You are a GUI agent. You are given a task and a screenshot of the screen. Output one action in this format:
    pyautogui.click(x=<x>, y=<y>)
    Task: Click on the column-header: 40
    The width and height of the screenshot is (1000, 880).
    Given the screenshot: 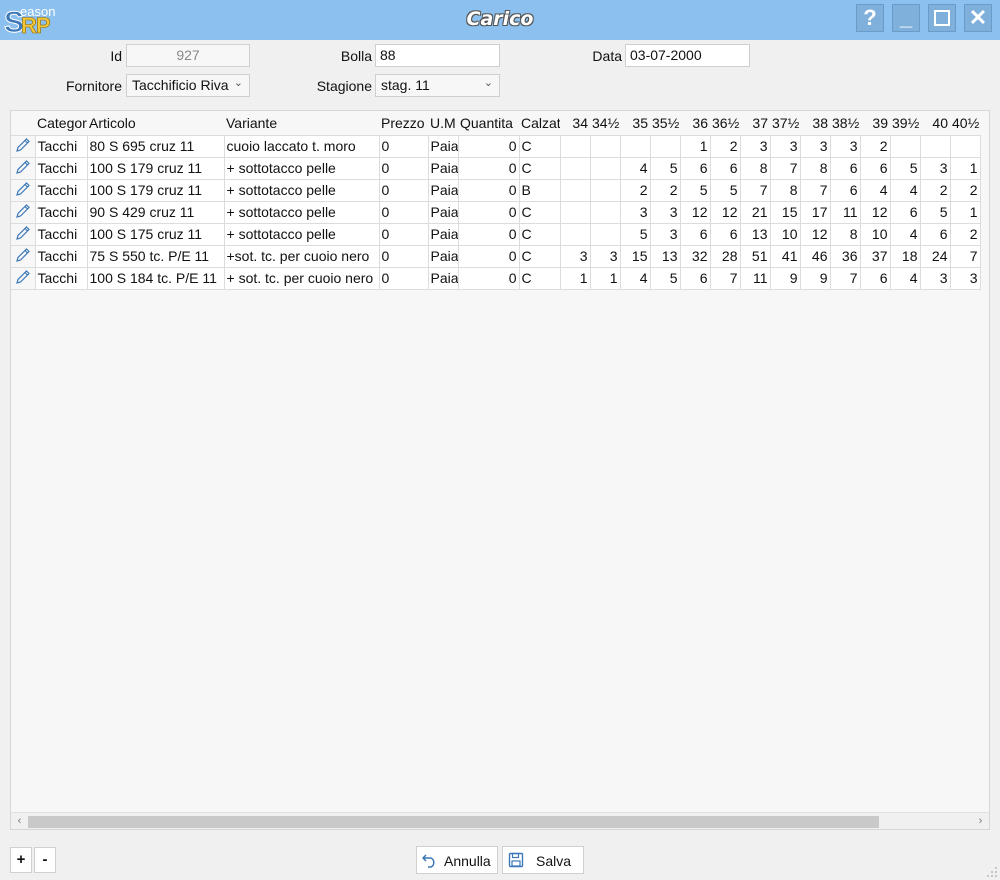 What is the action you would take?
    pyautogui.click(x=935, y=123)
    